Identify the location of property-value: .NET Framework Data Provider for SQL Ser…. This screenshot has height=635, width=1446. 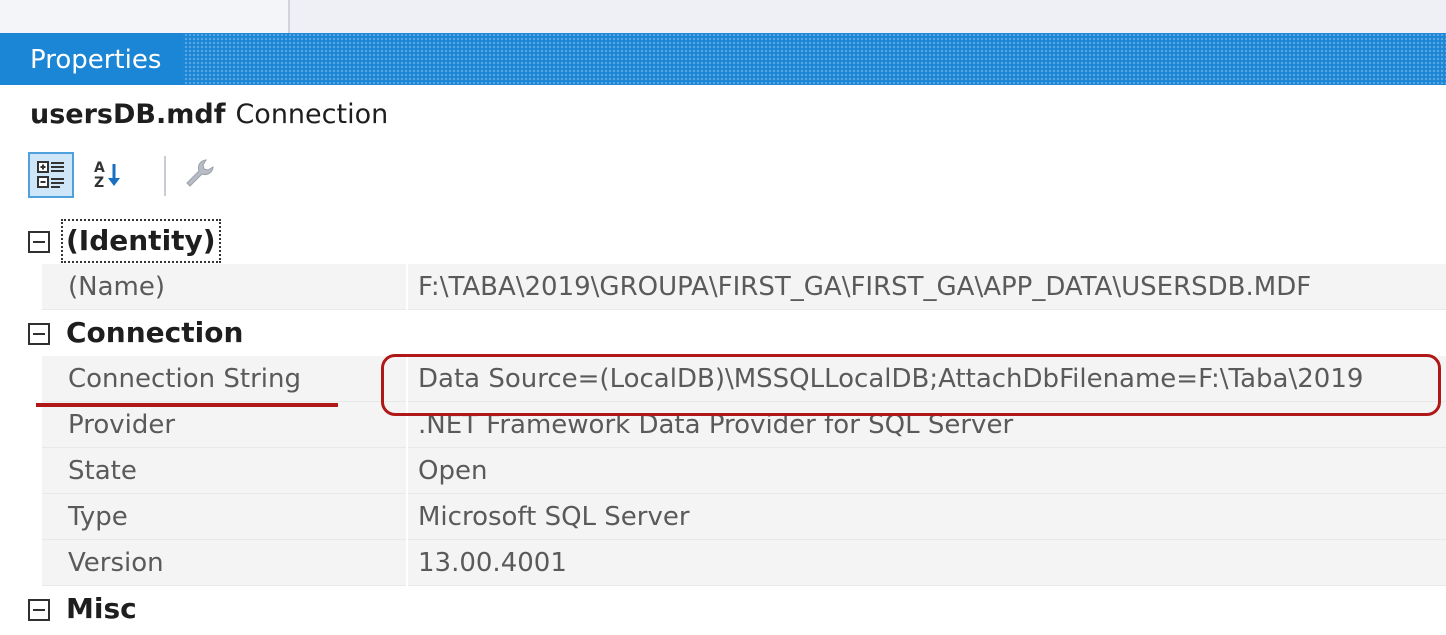
(927, 425).